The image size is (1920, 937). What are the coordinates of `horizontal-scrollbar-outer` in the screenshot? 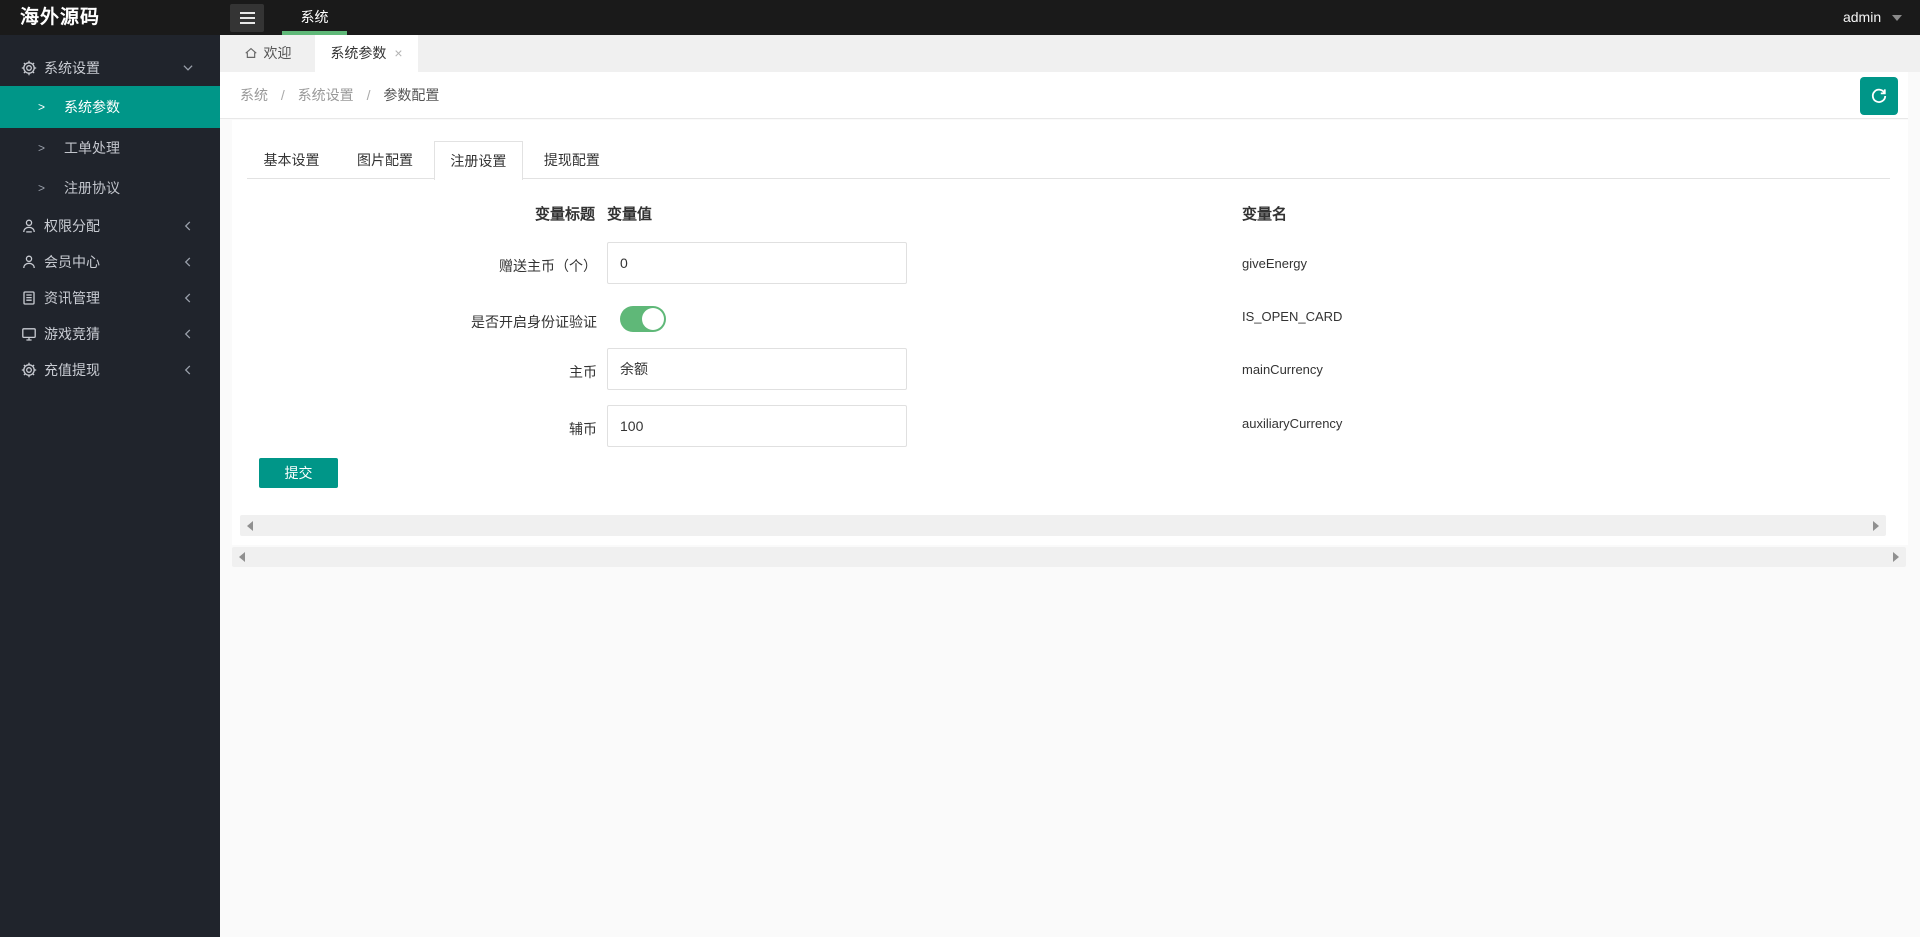 It's located at (1069, 557).